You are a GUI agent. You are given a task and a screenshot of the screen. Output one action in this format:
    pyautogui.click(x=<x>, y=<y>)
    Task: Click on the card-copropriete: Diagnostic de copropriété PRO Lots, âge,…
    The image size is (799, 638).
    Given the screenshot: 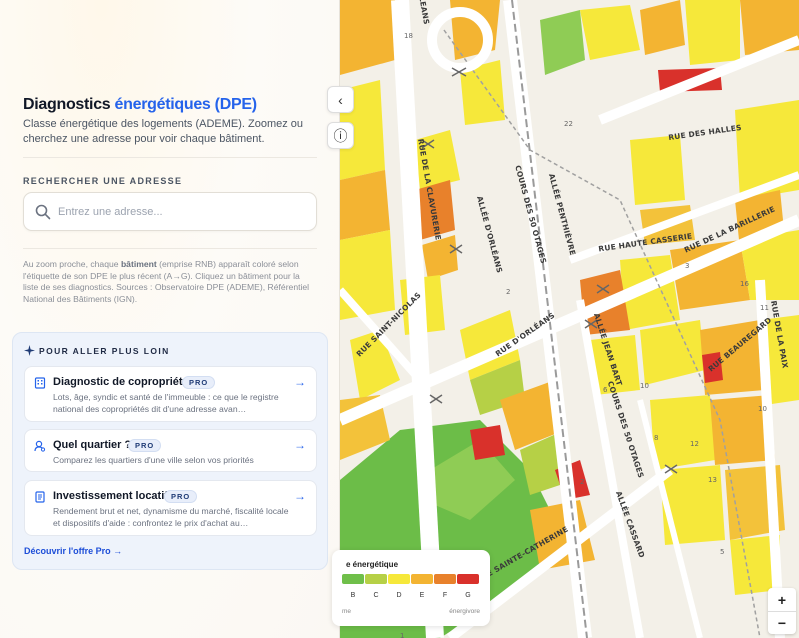 What is the action you would take?
    pyautogui.click(x=170, y=394)
    